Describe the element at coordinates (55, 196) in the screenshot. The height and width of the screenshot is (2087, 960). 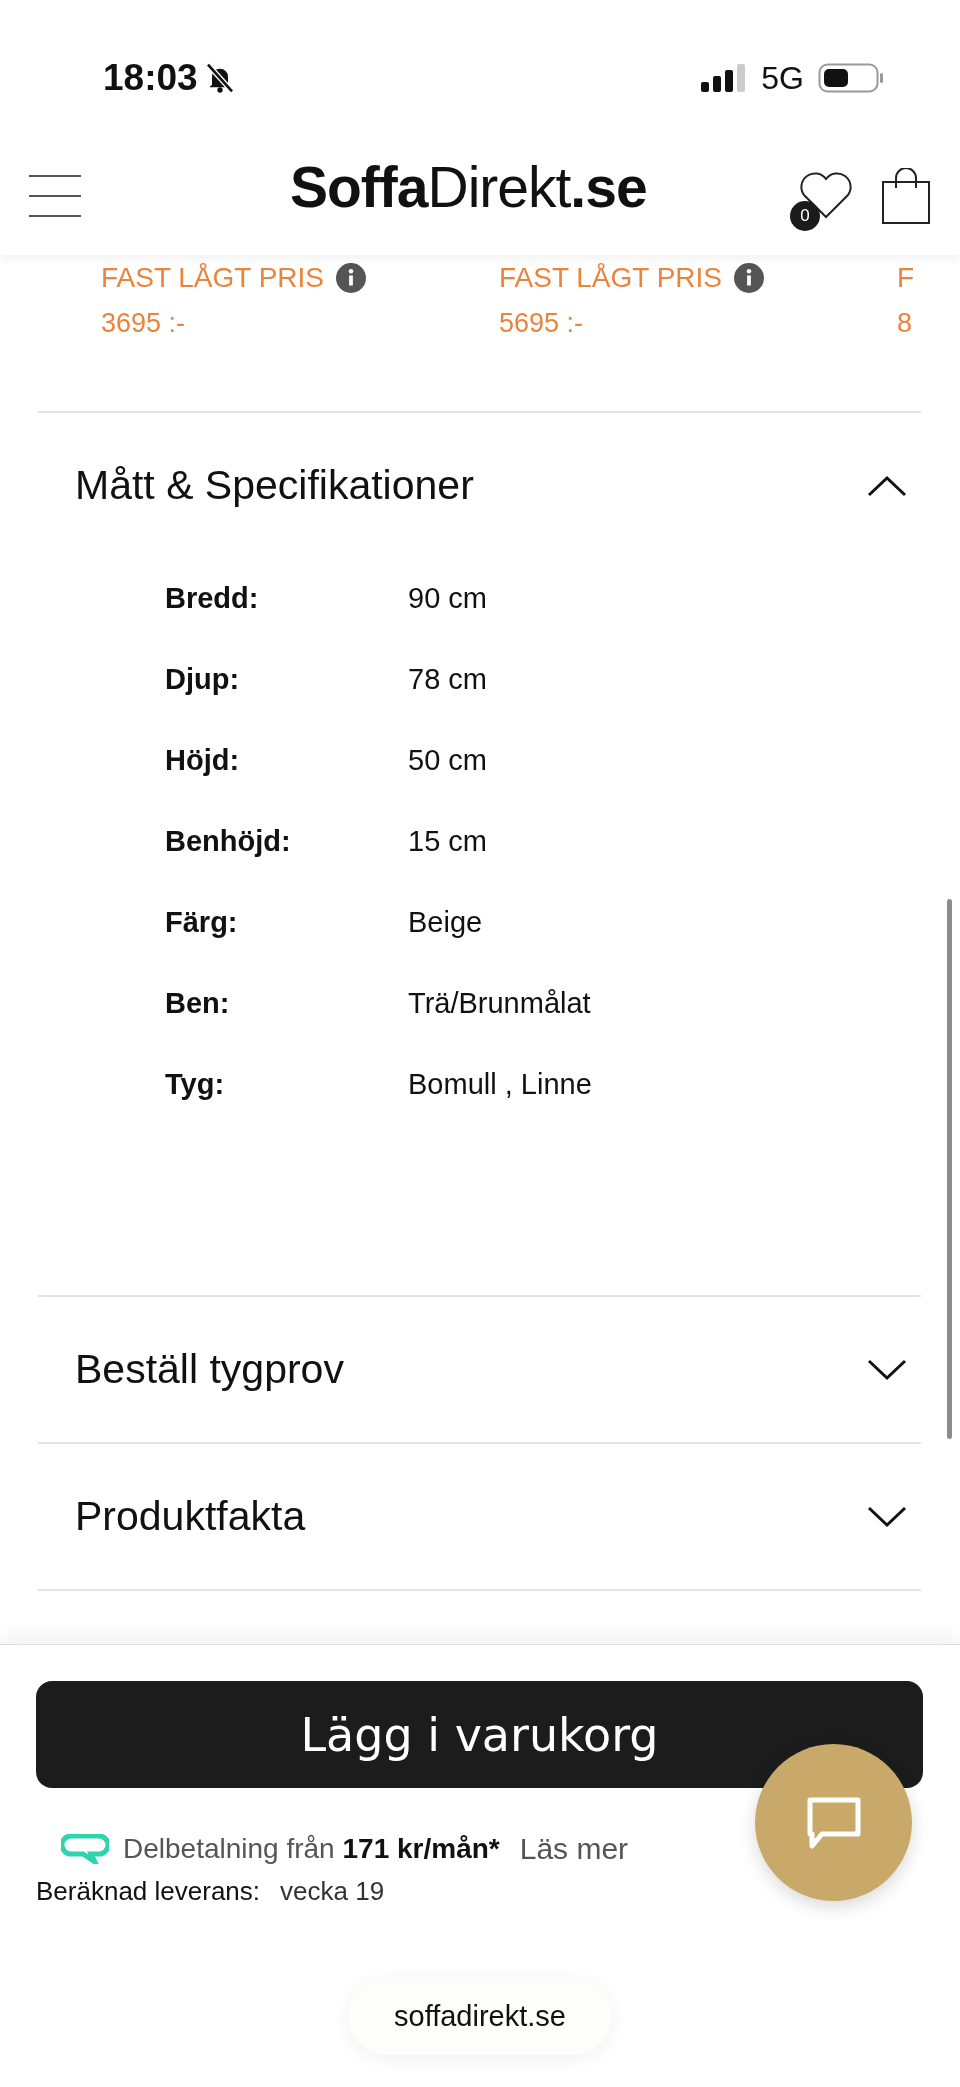
I see `menu-icon` at that location.